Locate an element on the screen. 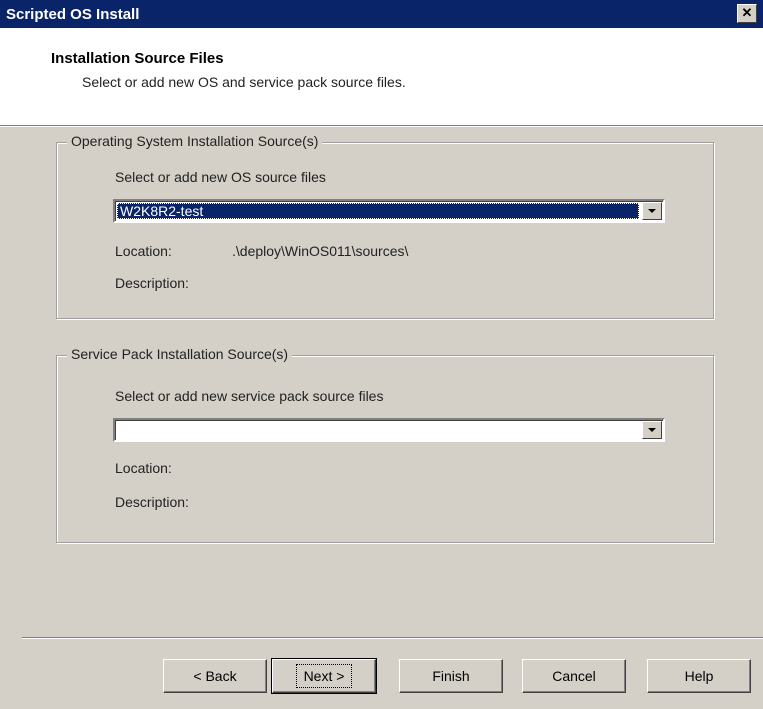 Image resolution: width=763 pixels, height=709 pixels. page-title: Installation Source Files is located at coordinates (137, 58).